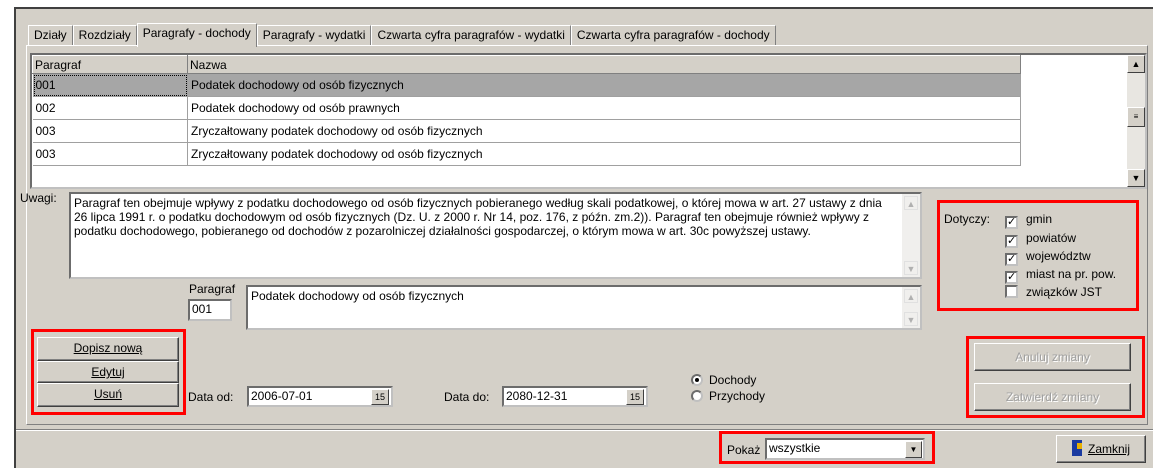  Describe the element at coordinates (38, 198) in the screenshot. I see `uwagi-label: Uwagi:` at that location.